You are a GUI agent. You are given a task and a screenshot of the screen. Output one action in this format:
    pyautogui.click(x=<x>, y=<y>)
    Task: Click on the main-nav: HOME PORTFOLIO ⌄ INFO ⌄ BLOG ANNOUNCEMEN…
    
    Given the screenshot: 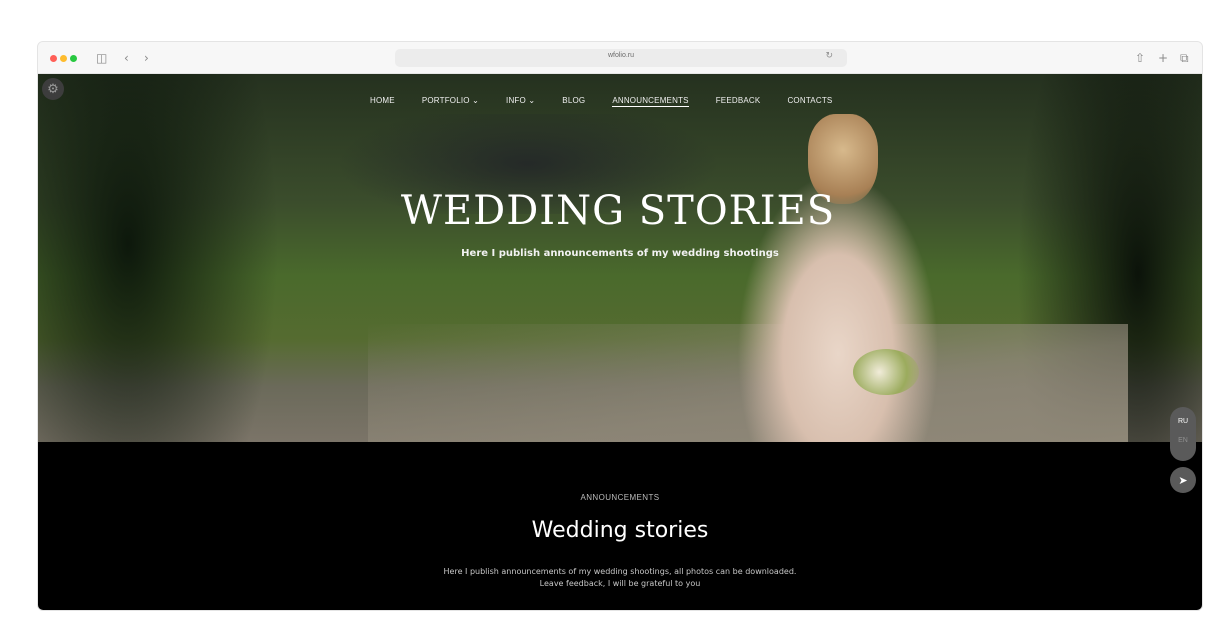 What is the action you would take?
    pyautogui.click(x=614, y=101)
    